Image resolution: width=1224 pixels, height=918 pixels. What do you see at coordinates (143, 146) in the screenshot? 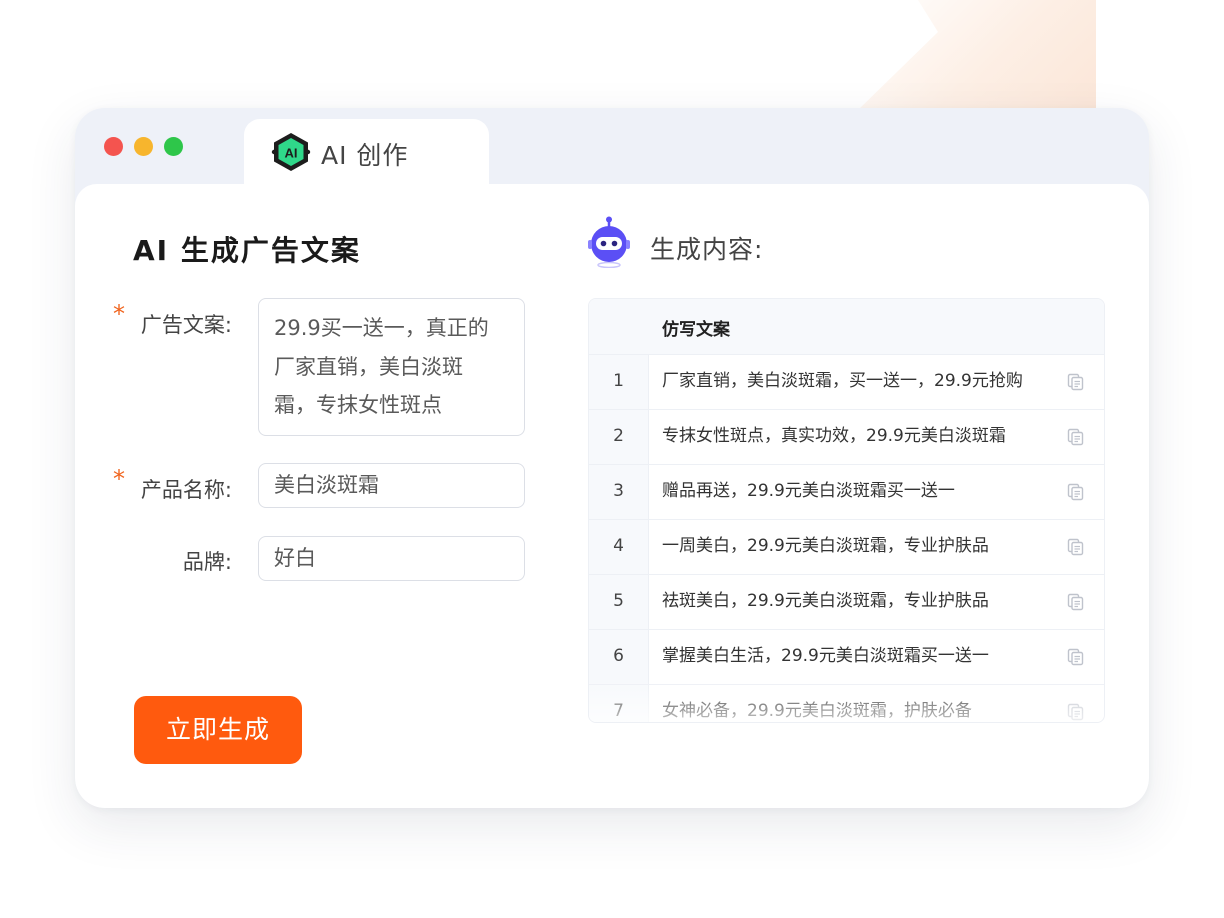
I see `window-minimize-dot` at bounding box center [143, 146].